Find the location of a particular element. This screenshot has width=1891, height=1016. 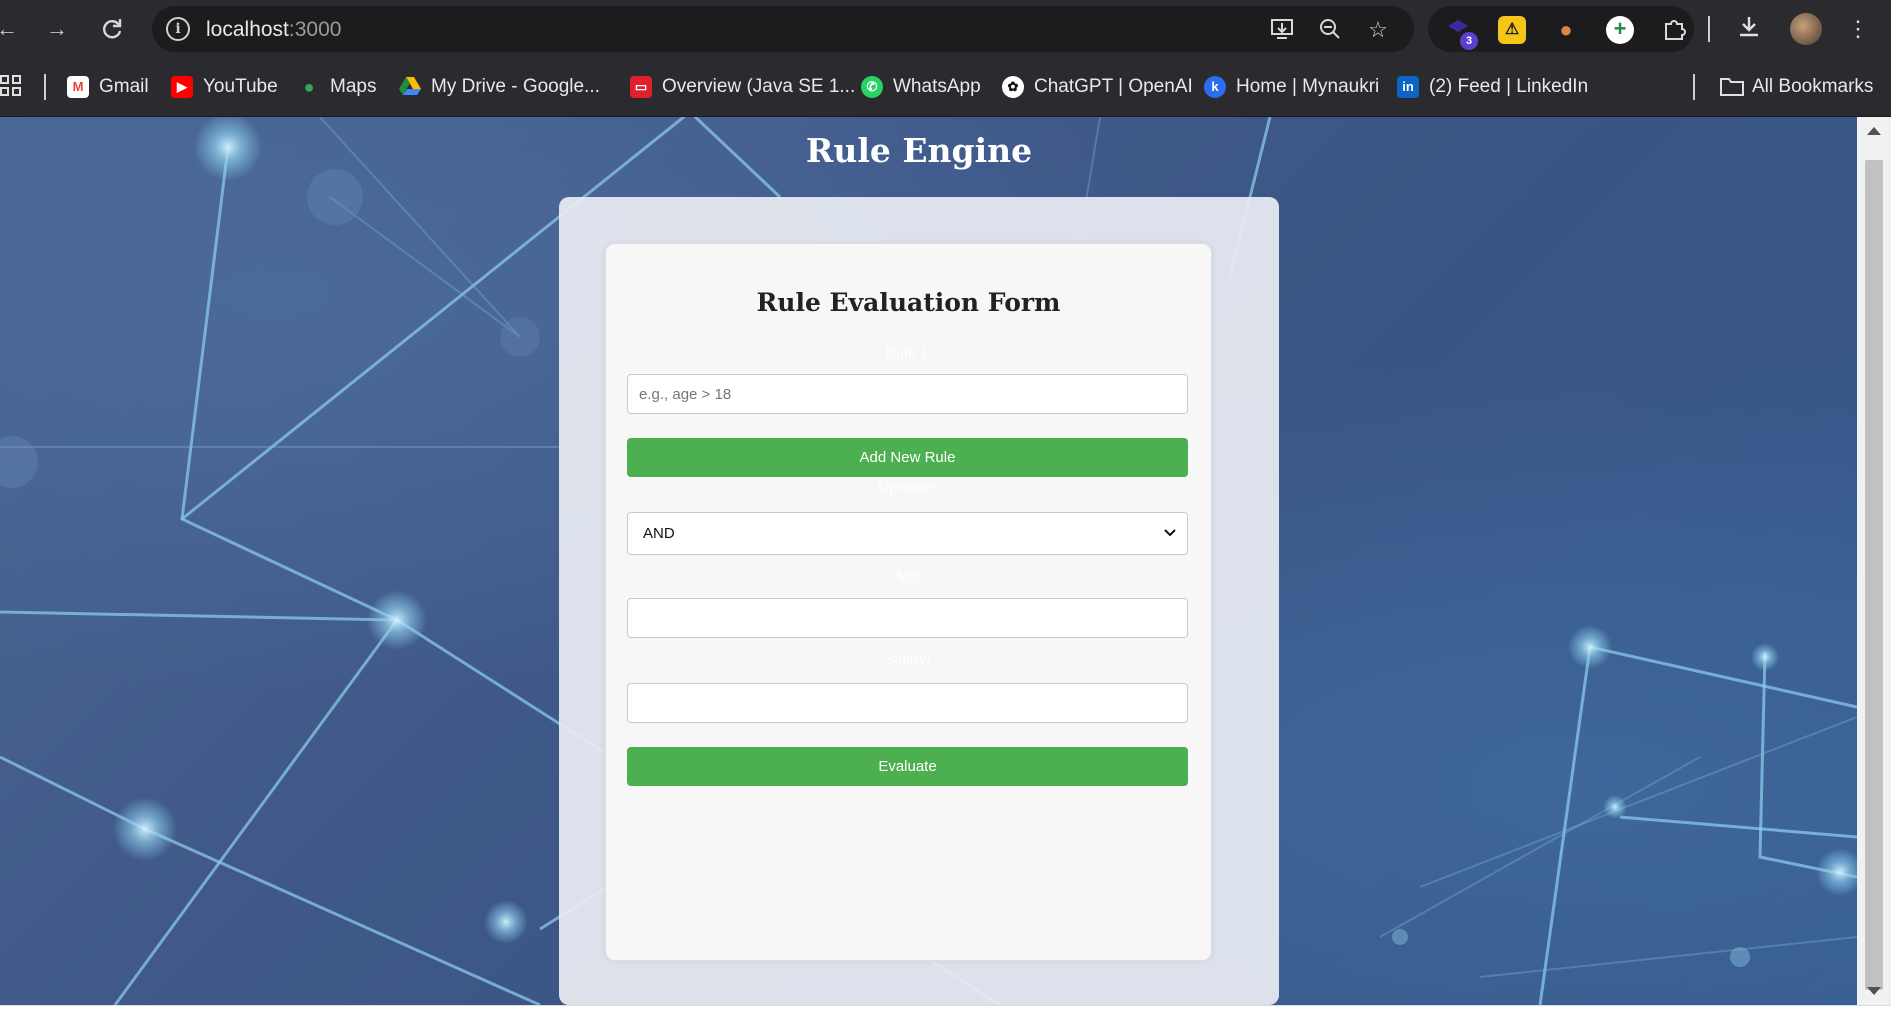

bookmark-label: (2) Feed | LinkedIn is located at coordinates (1509, 86).